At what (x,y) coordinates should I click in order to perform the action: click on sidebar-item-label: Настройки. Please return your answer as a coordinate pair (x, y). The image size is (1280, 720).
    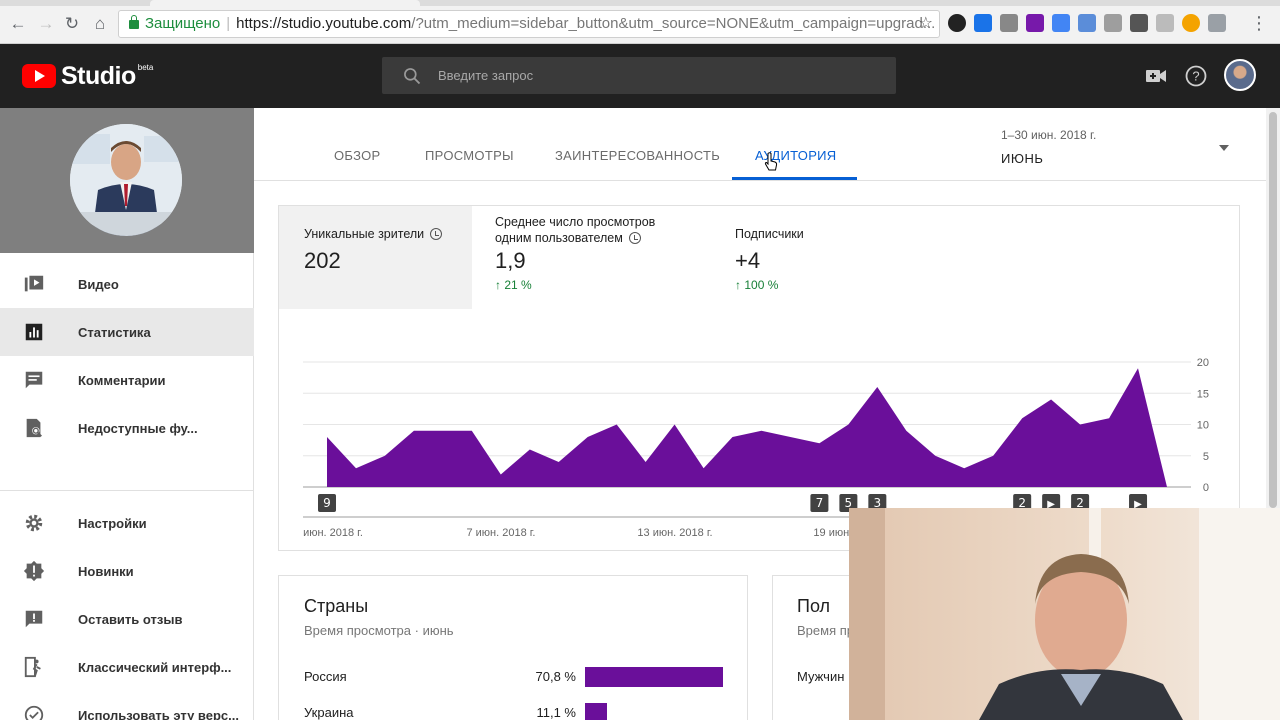
    Looking at the image, I should click on (112, 523).